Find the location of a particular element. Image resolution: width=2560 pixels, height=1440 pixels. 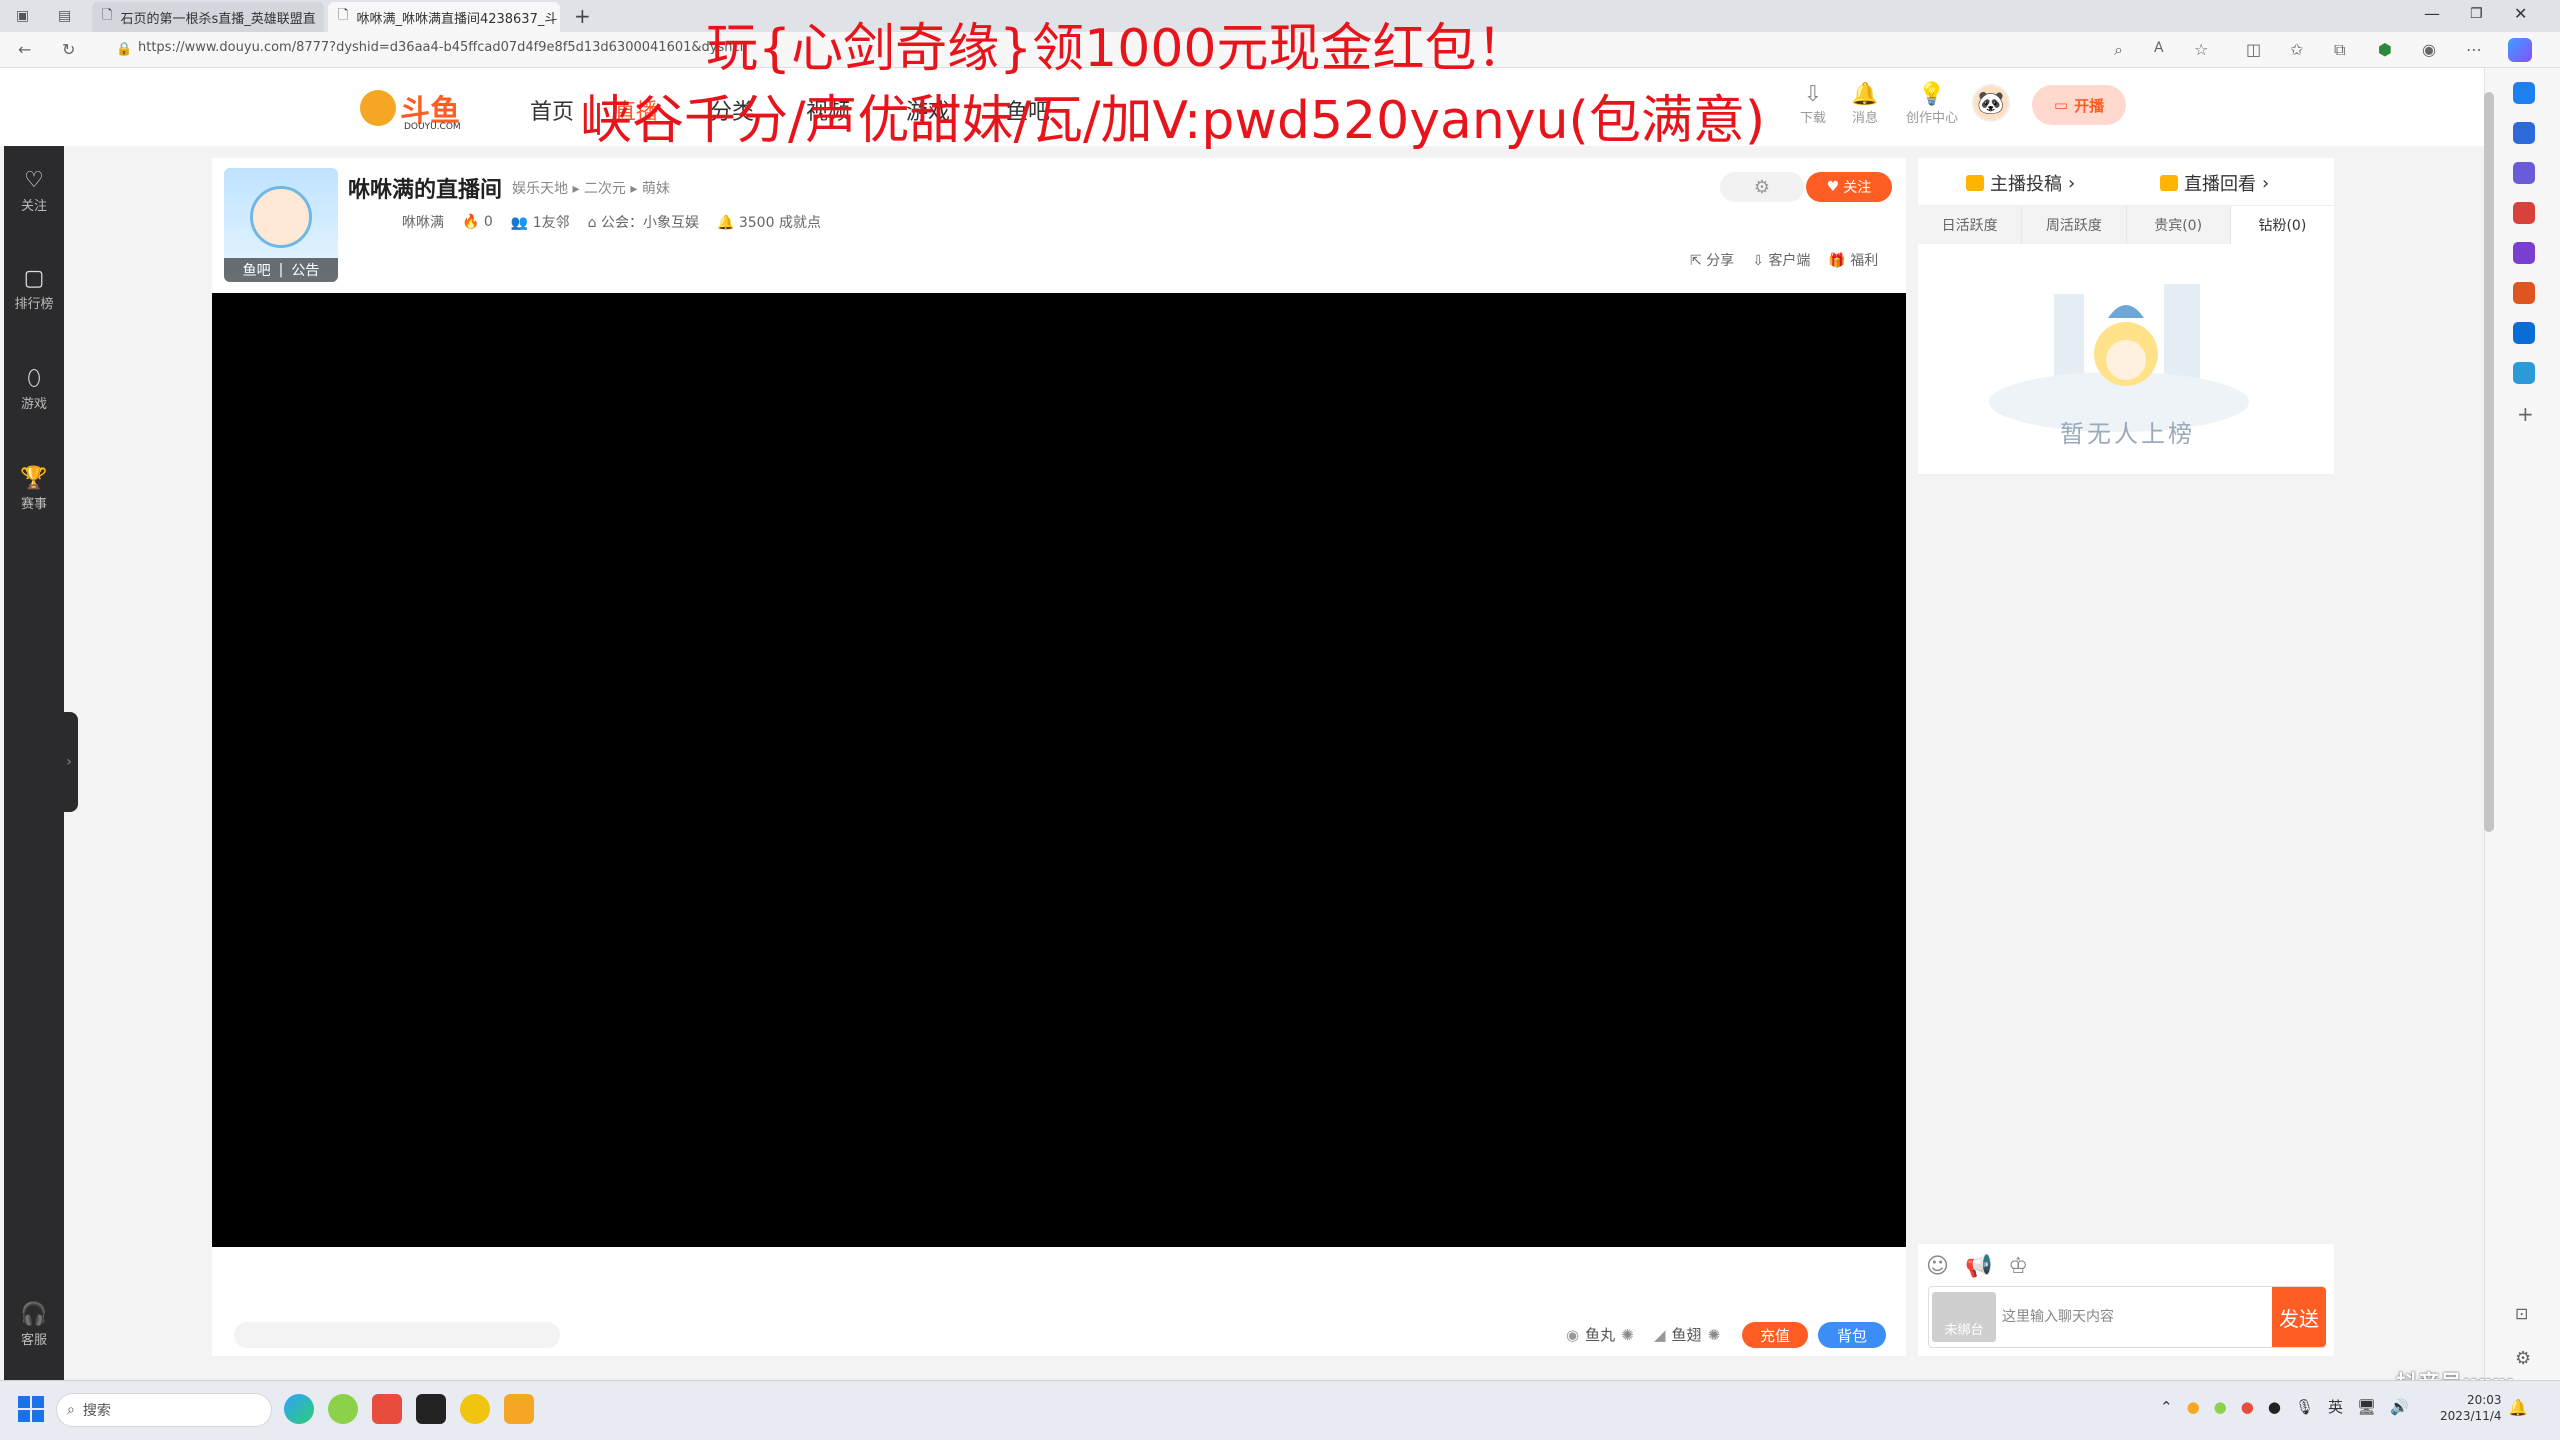

close-window-icon: ✕ is located at coordinates (2520, 13).